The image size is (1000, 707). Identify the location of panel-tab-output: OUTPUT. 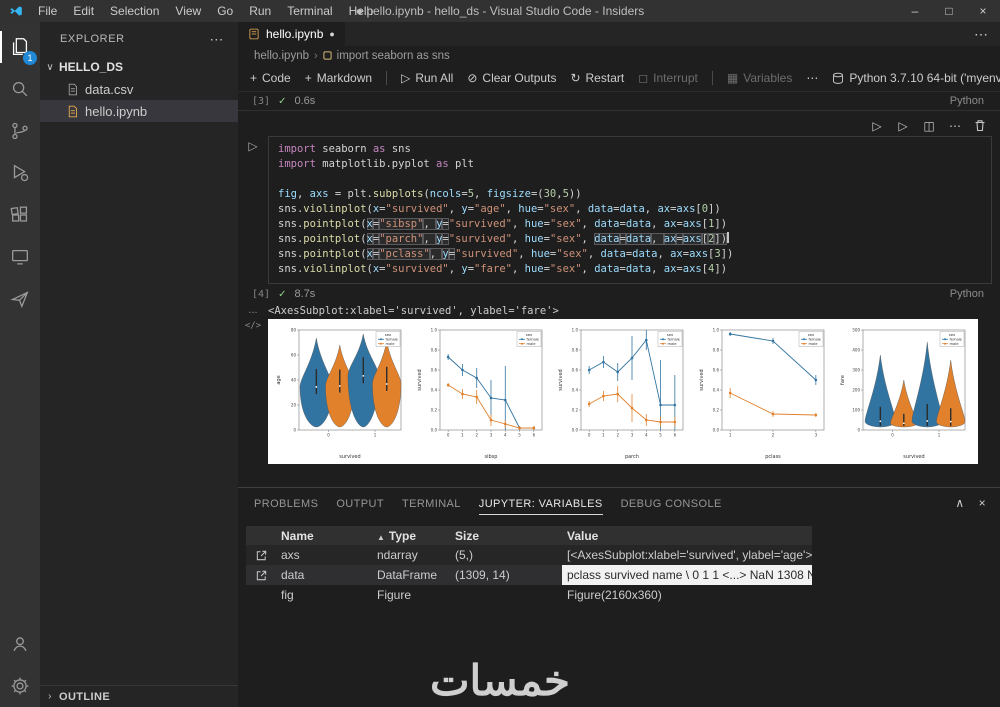
(360, 503).